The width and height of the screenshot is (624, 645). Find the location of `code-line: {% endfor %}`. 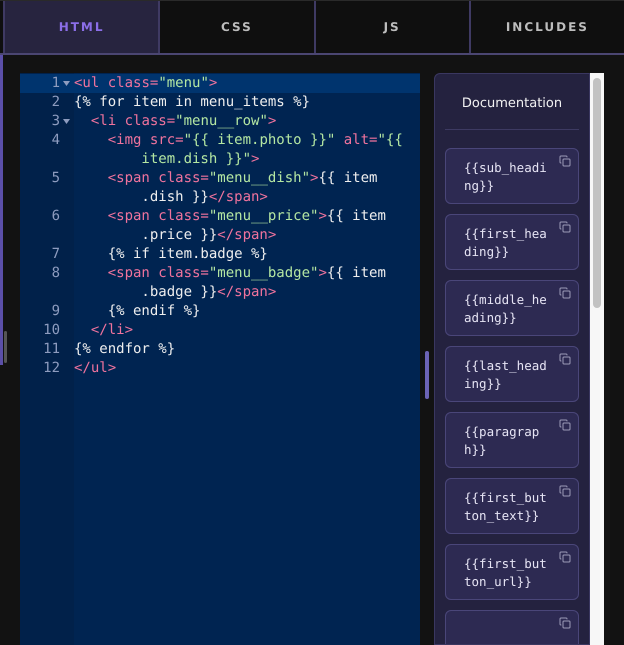

code-line: {% endfor %} is located at coordinates (125, 349).